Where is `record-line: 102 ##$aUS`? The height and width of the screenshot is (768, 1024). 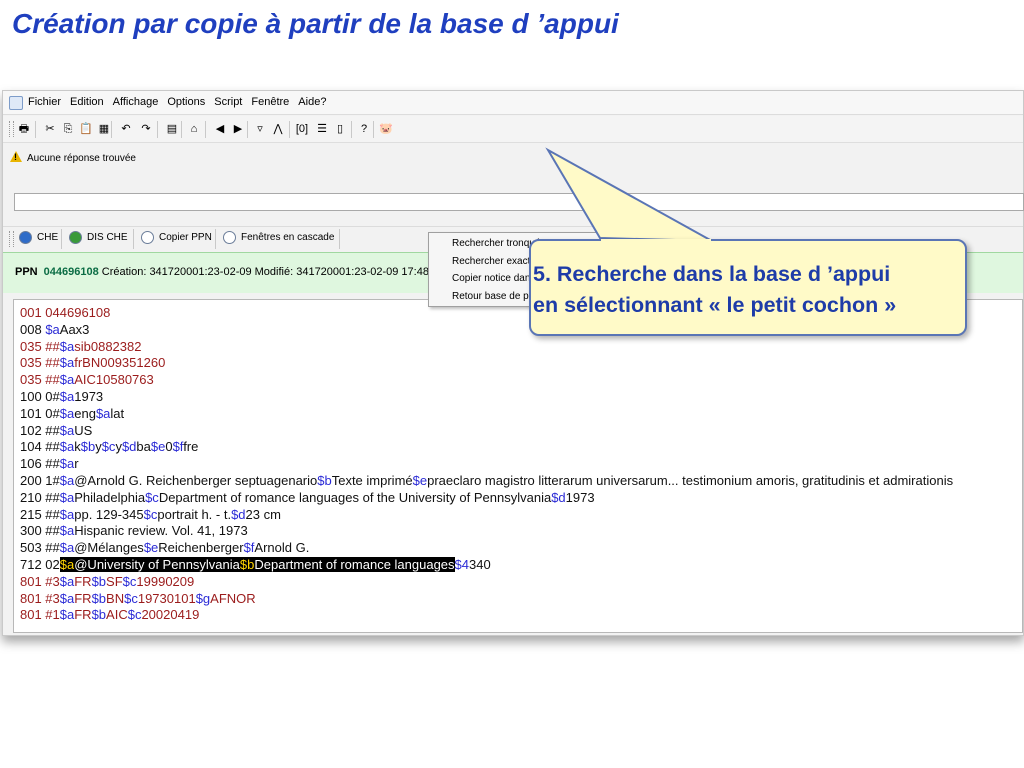
record-line: 102 ##$aUS is located at coordinates (486, 431).